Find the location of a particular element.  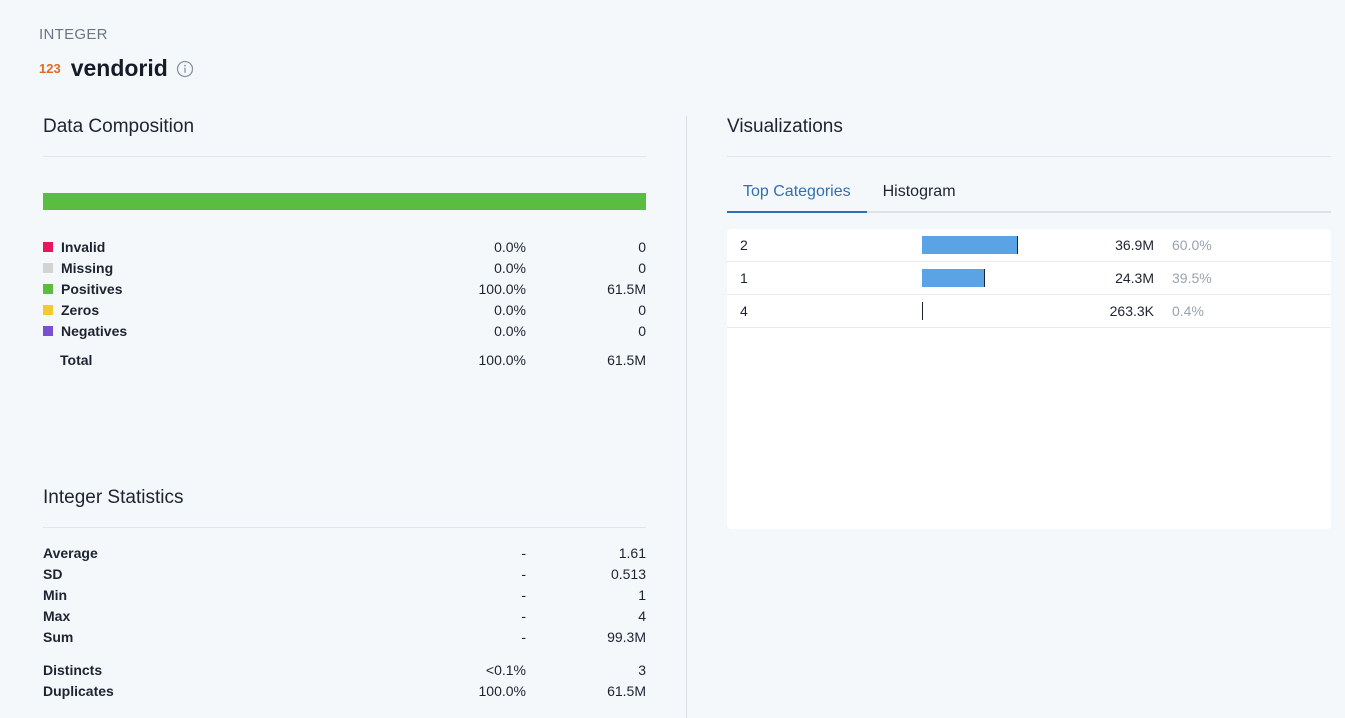

statistic-row: Sum - 99.3M is located at coordinates (344, 636).